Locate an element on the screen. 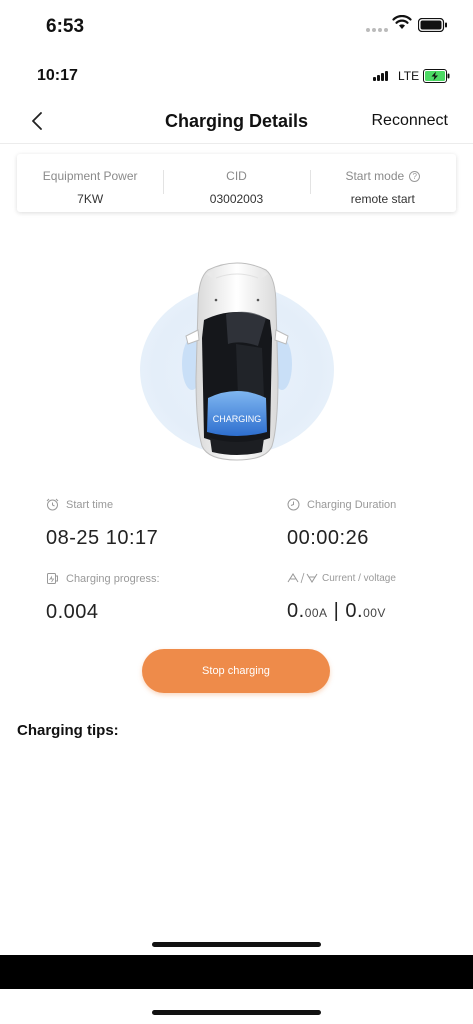 The image size is (473, 1024). charging-duration-value: 00:00:26 is located at coordinates (328, 538).